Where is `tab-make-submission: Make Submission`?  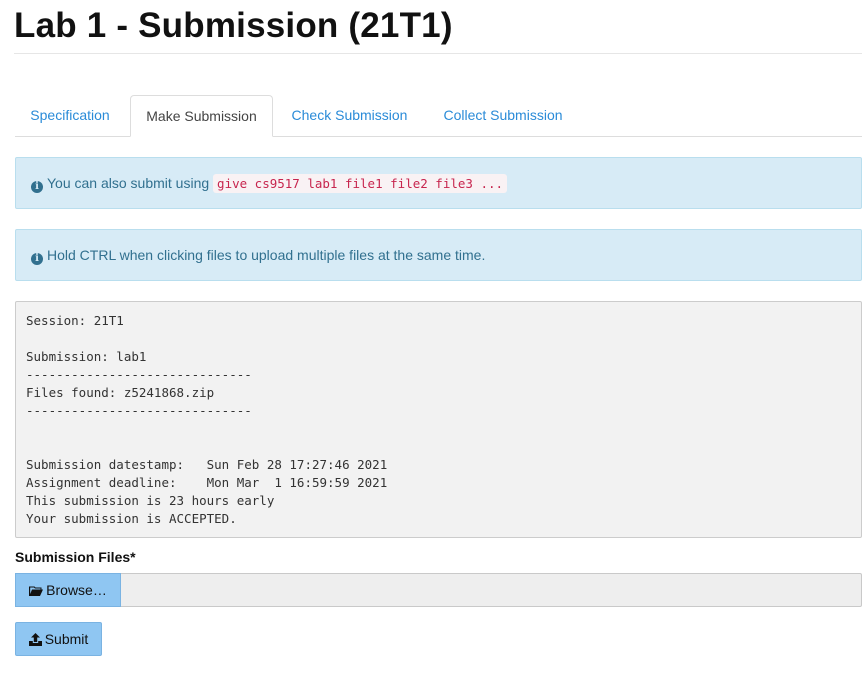
tab-make-submission: Make Submission is located at coordinates (201, 116).